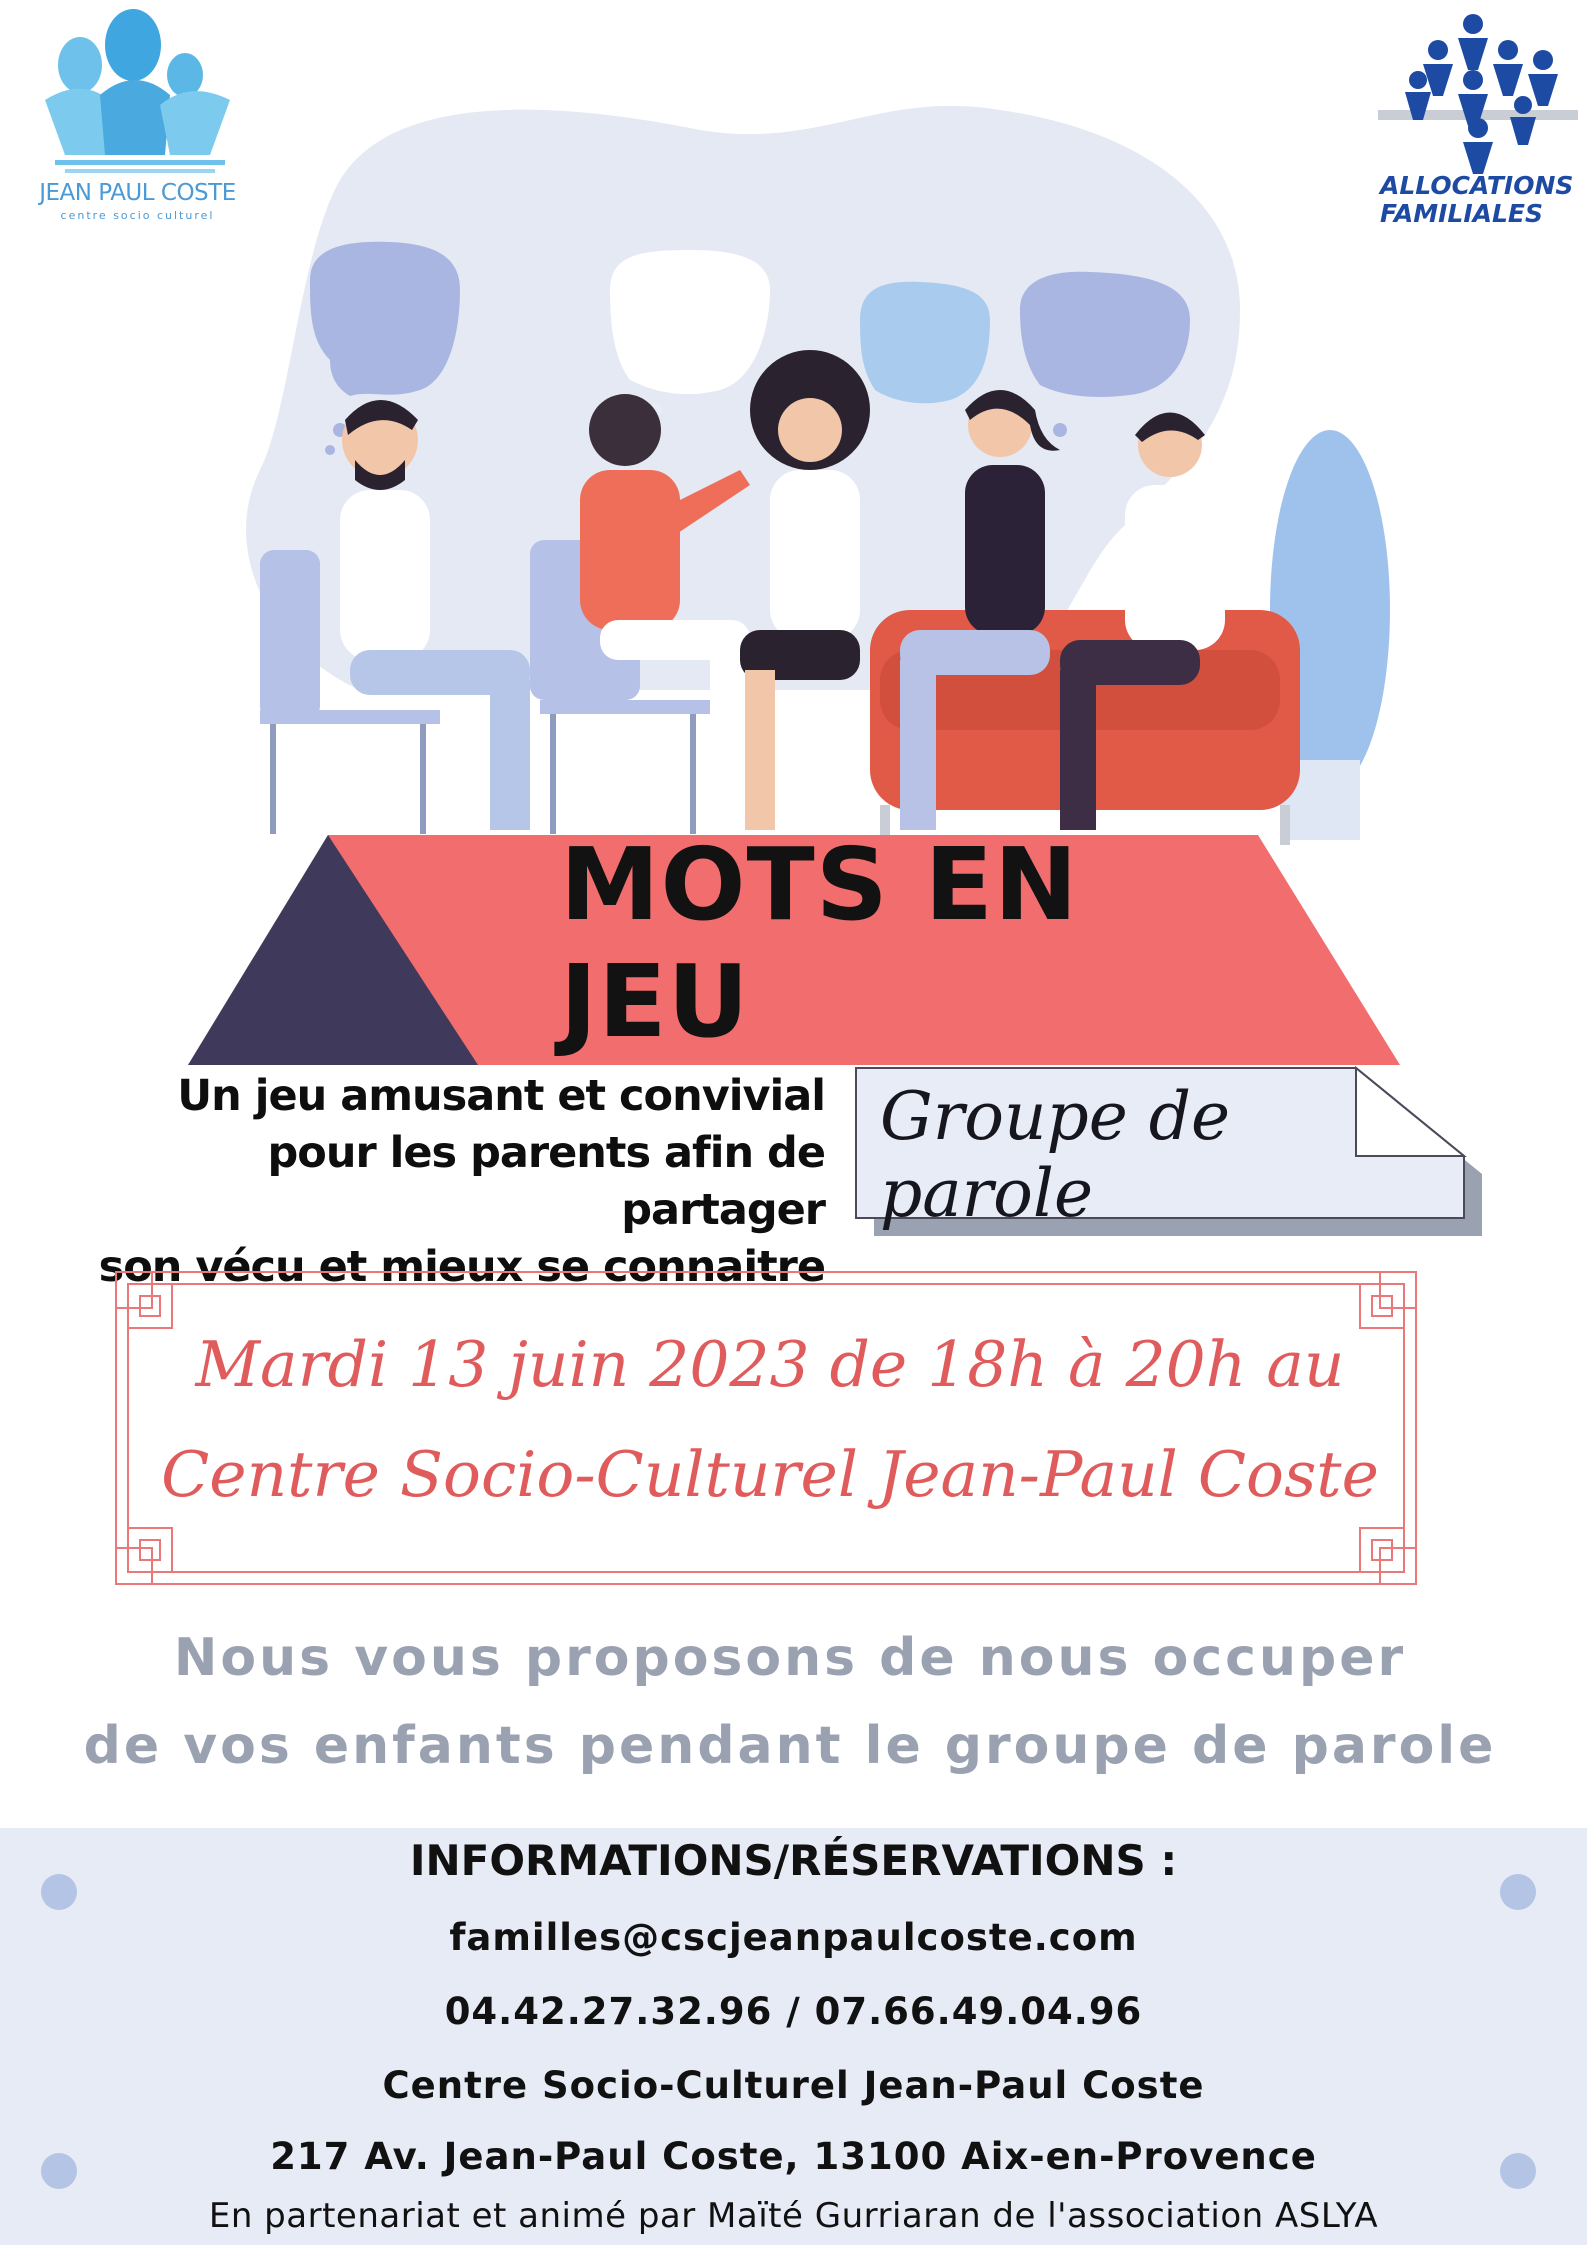 This screenshot has width=1587, height=2245. Describe the element at coordinates (819, 943) in the screenshot. I see `event-title: MOTS EN JEU` at that location.